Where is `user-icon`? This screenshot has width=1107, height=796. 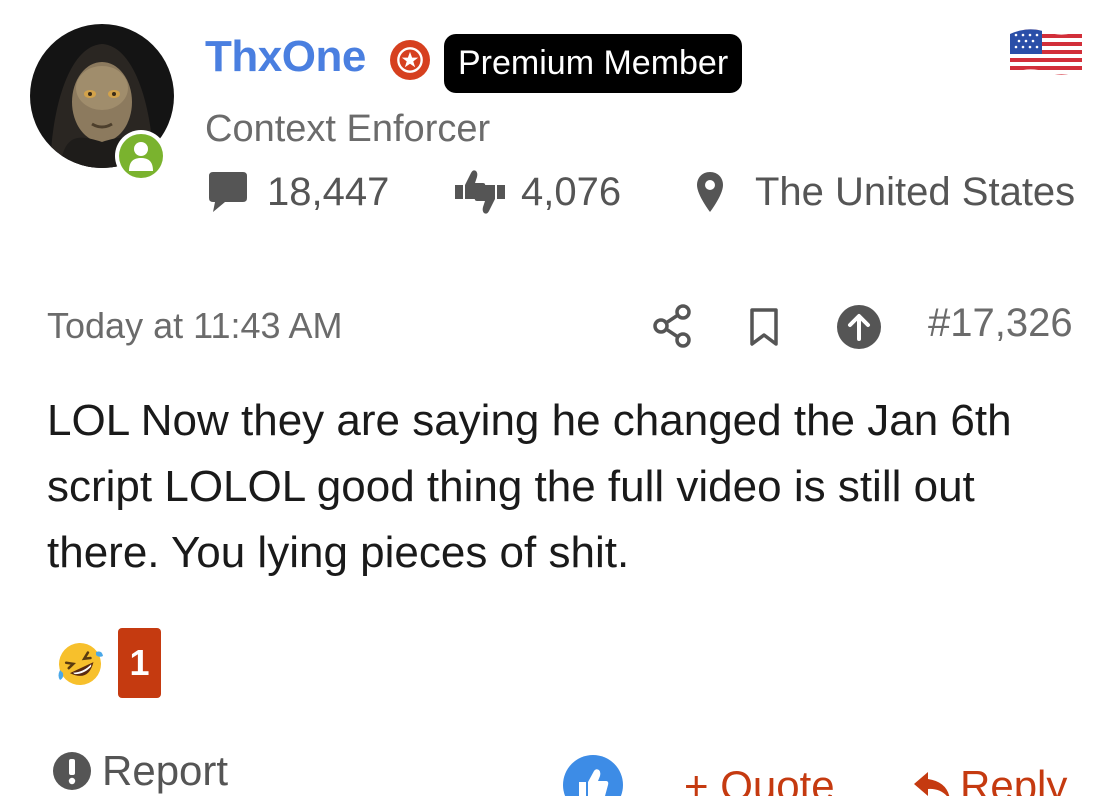 user-icon is located at coordinates (141, 156).